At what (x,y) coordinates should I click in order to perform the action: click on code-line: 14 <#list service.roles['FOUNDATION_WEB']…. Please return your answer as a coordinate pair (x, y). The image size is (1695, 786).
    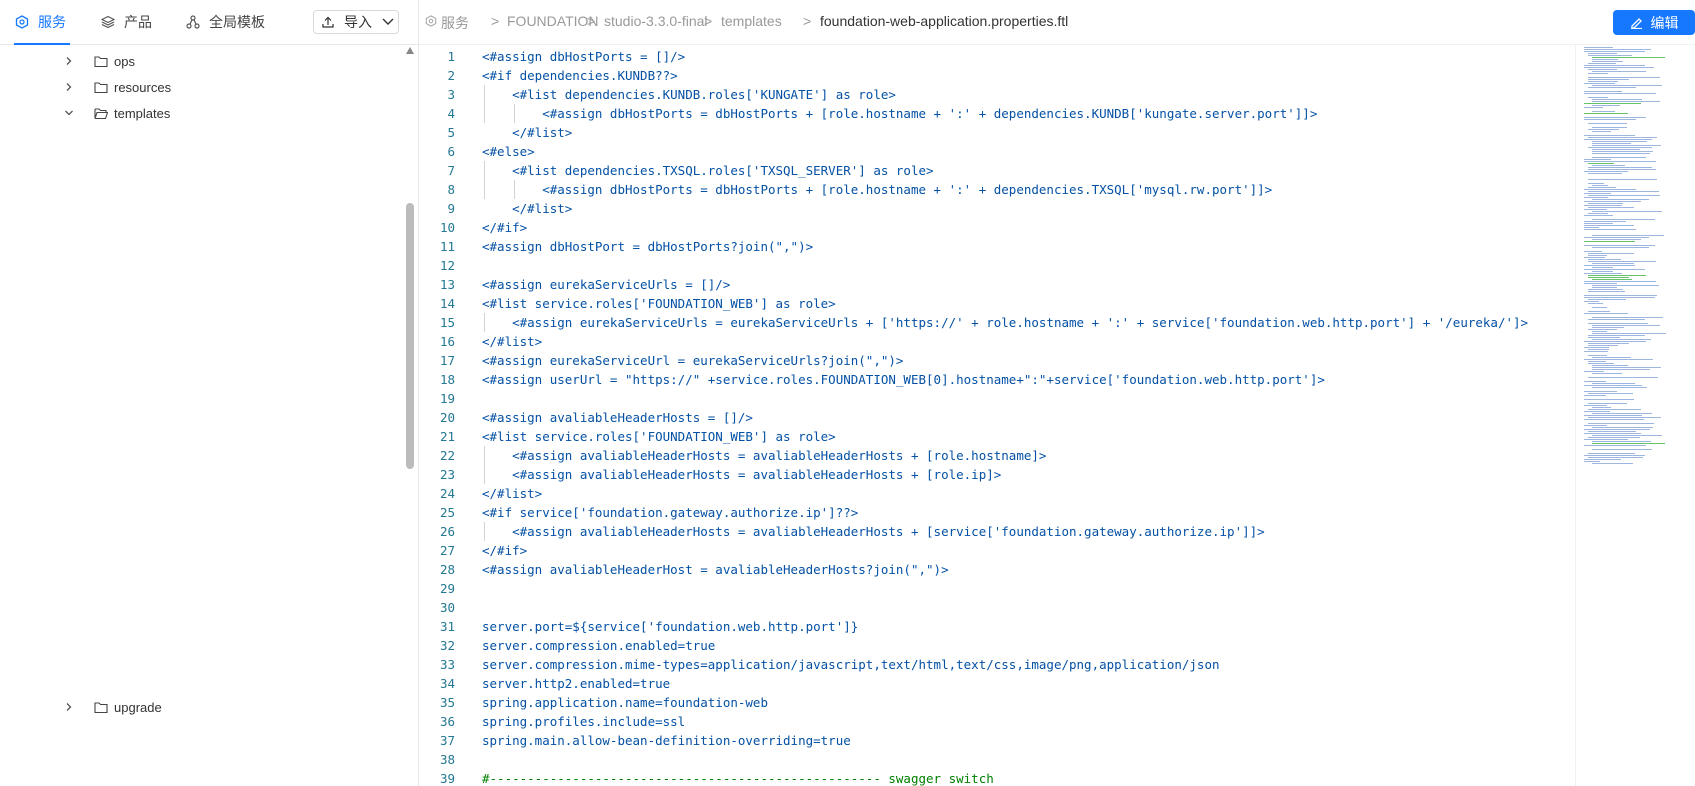
    Looking at the image, I should click on (996, 303).